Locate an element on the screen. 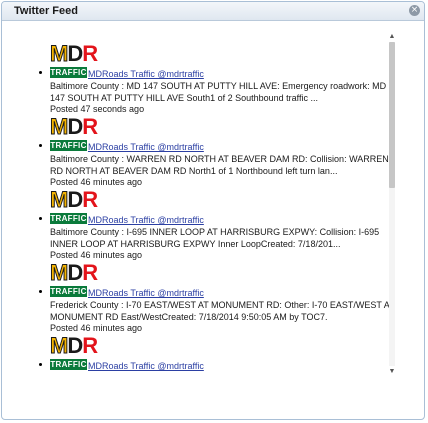 The width and height of the screenshot is (428, 423). scroll-thumb is located at coordinates (392, 115).